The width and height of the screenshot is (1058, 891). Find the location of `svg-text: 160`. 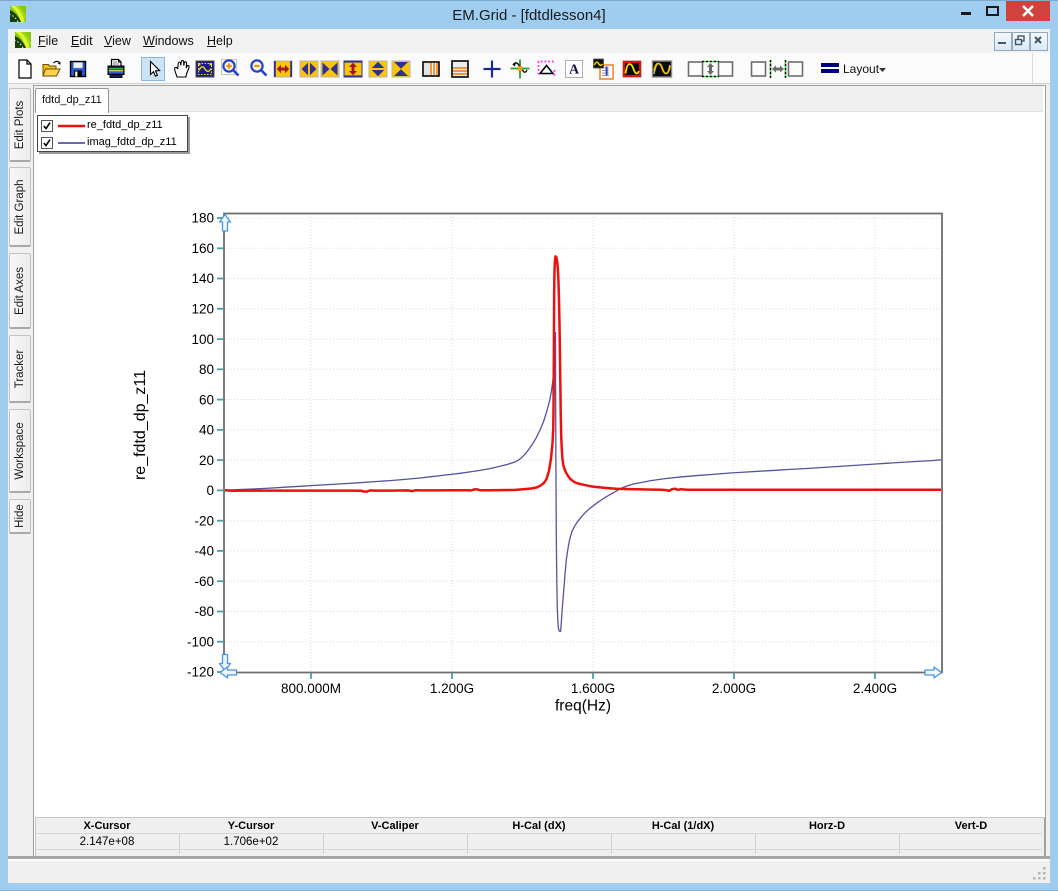

svg-text: 160 is located at coordinates (202, 248).